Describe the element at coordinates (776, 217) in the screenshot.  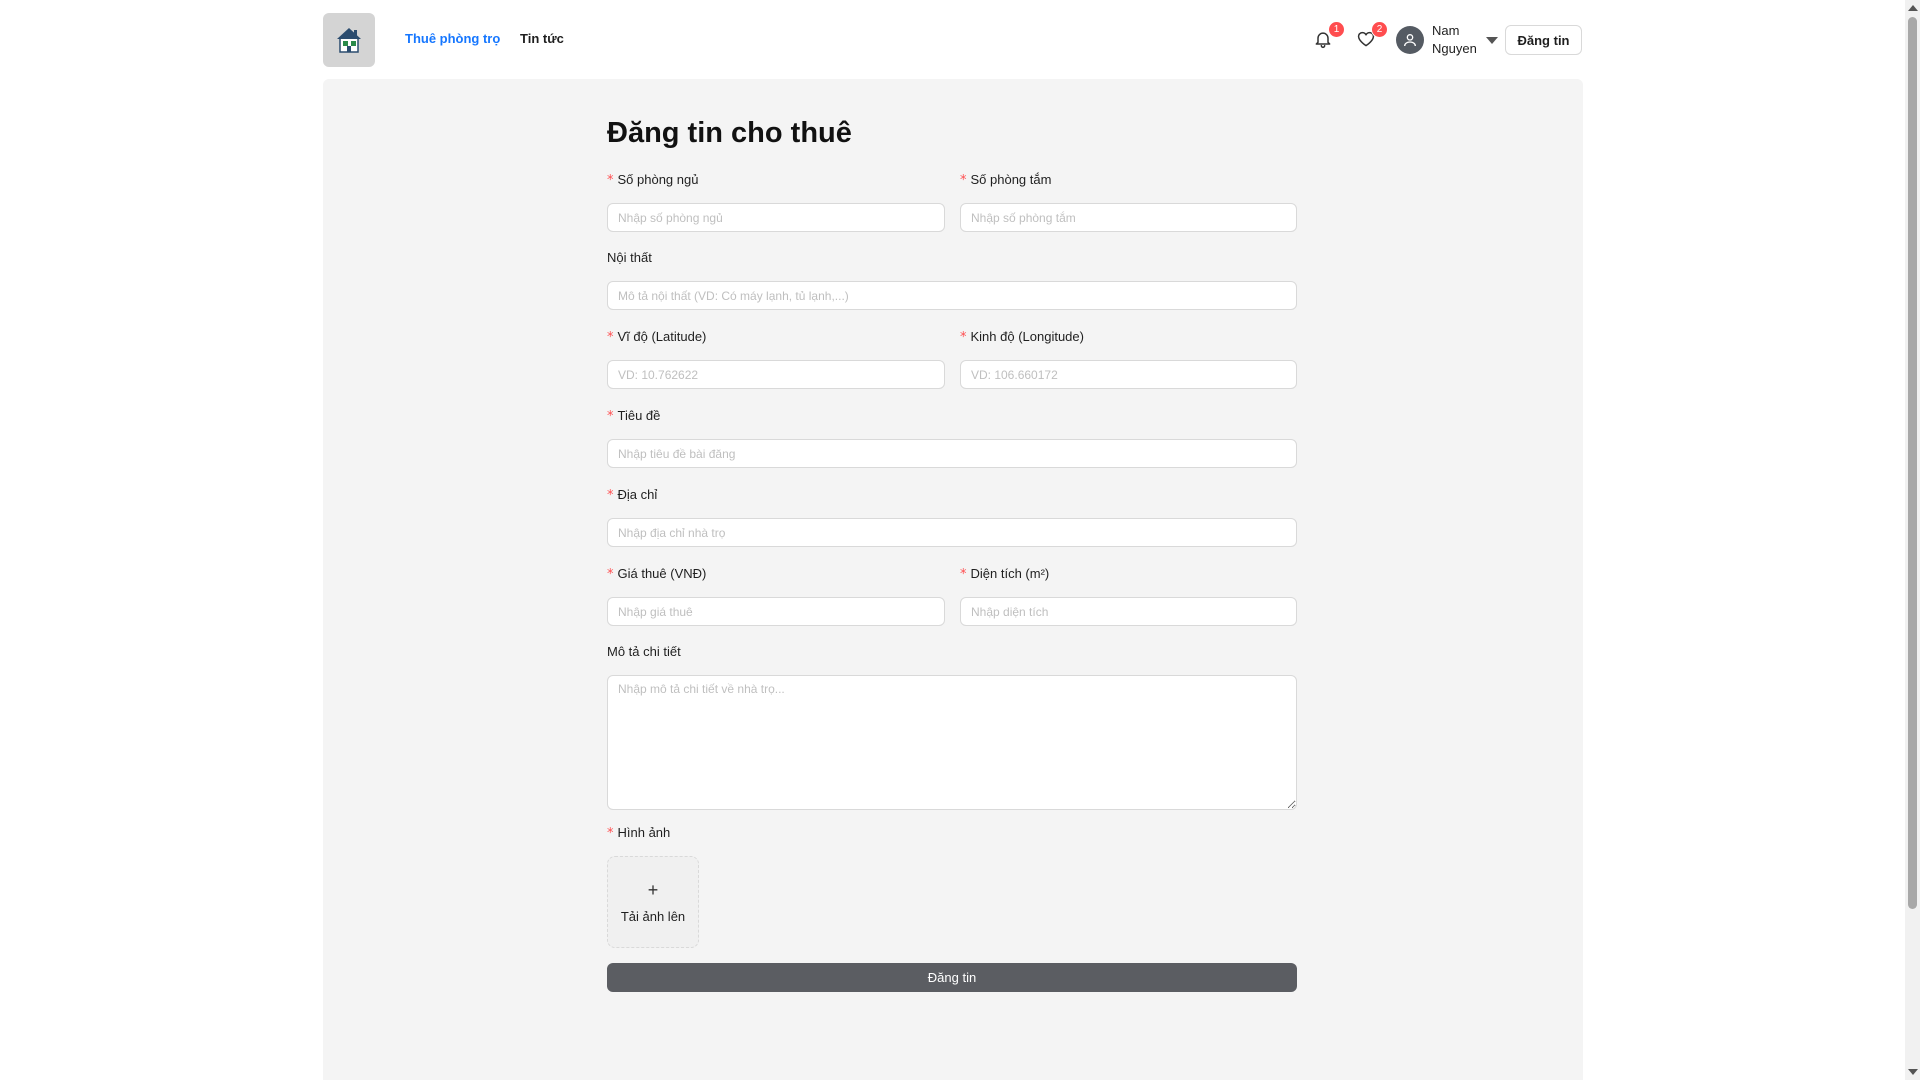
I see `bedrooms-input` at that location.